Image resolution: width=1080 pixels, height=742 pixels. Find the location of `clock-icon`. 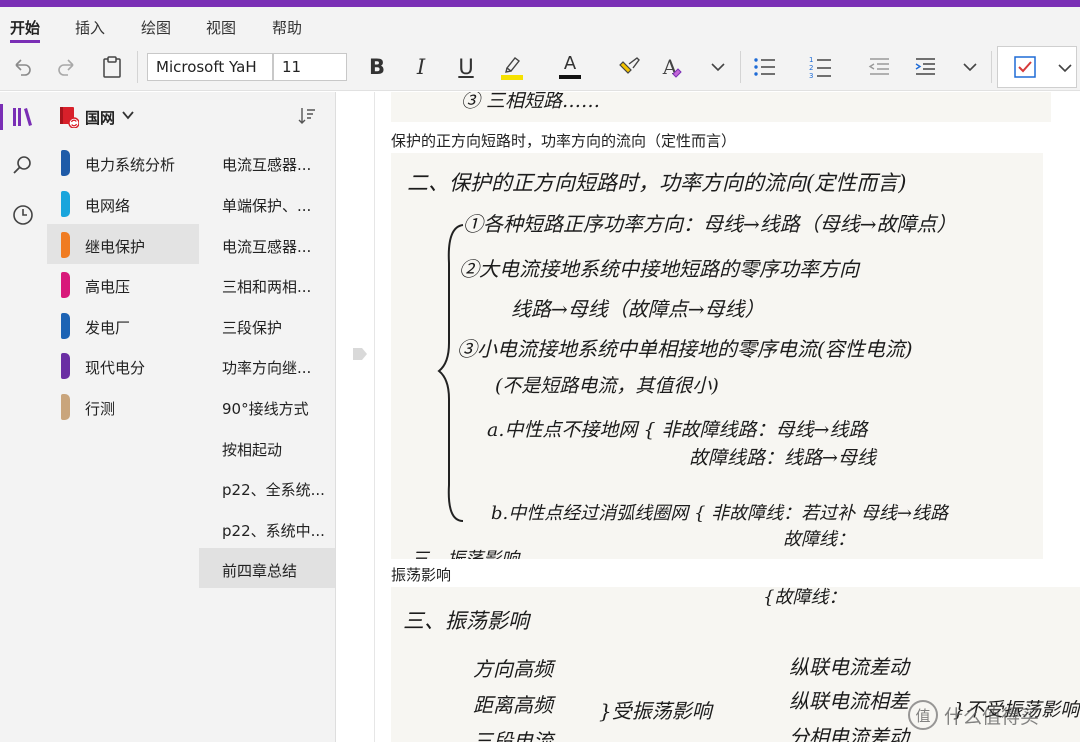

clock-icon is located at coordinates (23, 215).